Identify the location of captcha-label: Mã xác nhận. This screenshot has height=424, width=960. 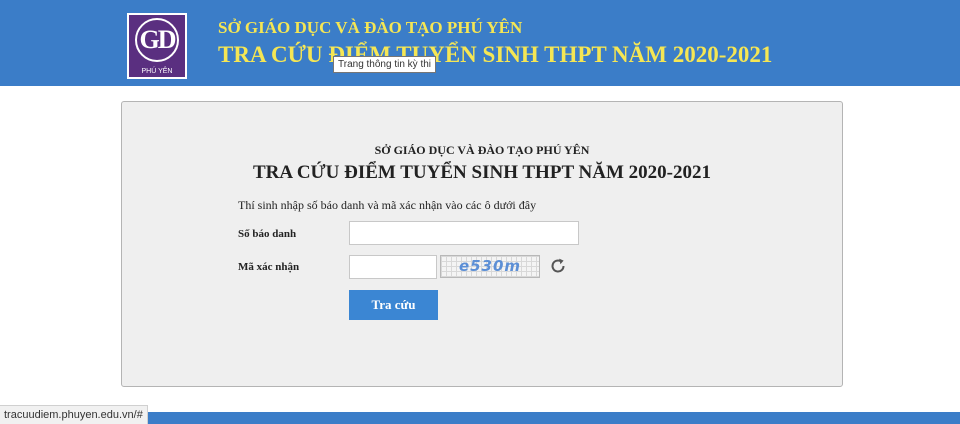
(269, 267).